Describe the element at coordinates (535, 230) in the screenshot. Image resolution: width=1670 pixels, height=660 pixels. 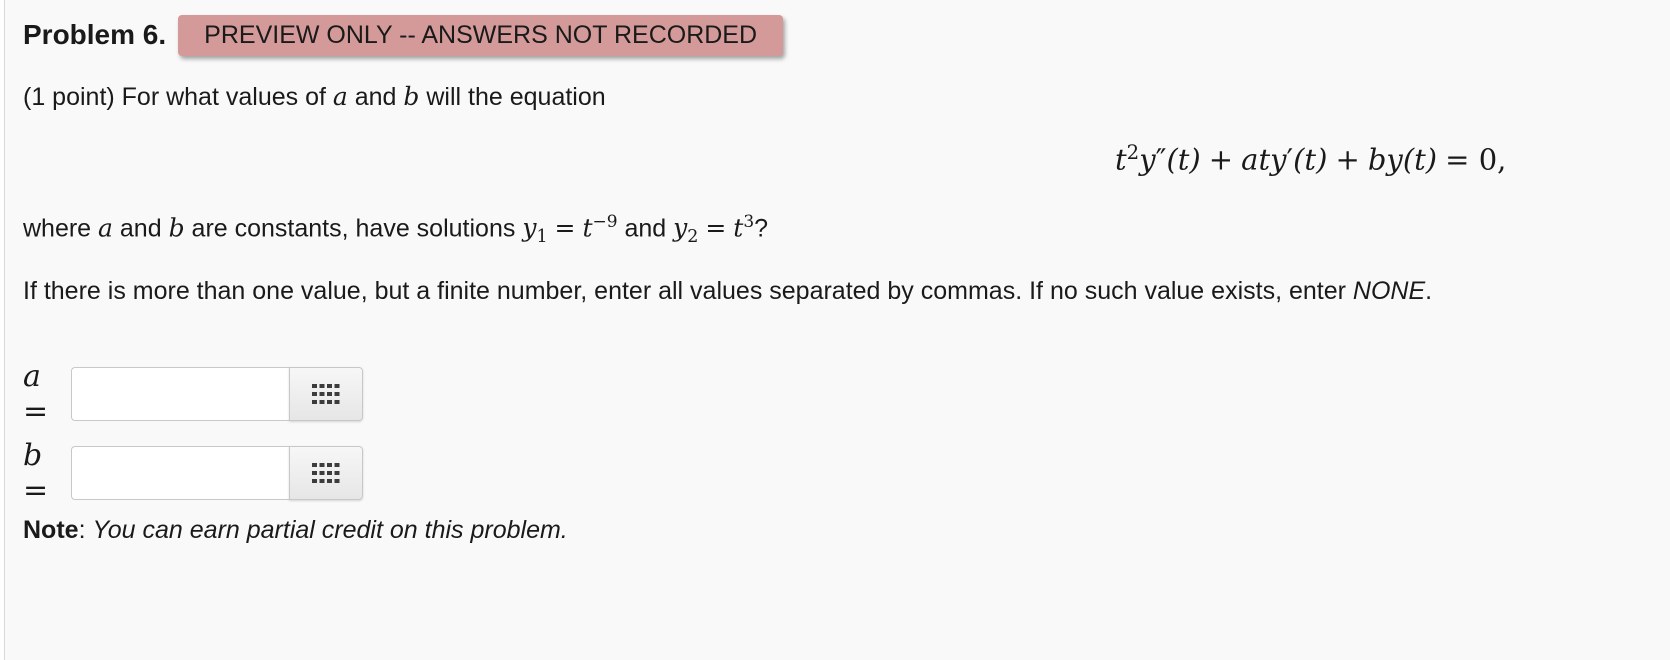
I see `solution-y1: y1` at that location.